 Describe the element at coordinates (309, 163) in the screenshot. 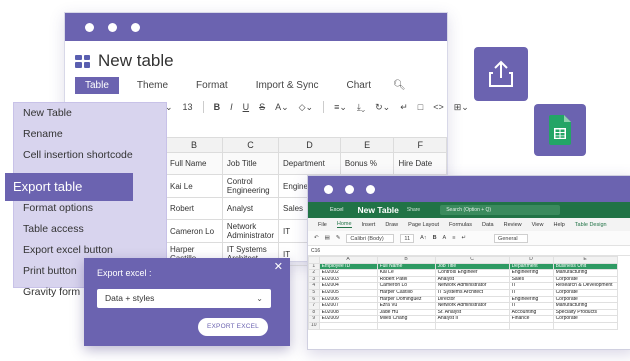

I see `table-cell: Department` at that location.